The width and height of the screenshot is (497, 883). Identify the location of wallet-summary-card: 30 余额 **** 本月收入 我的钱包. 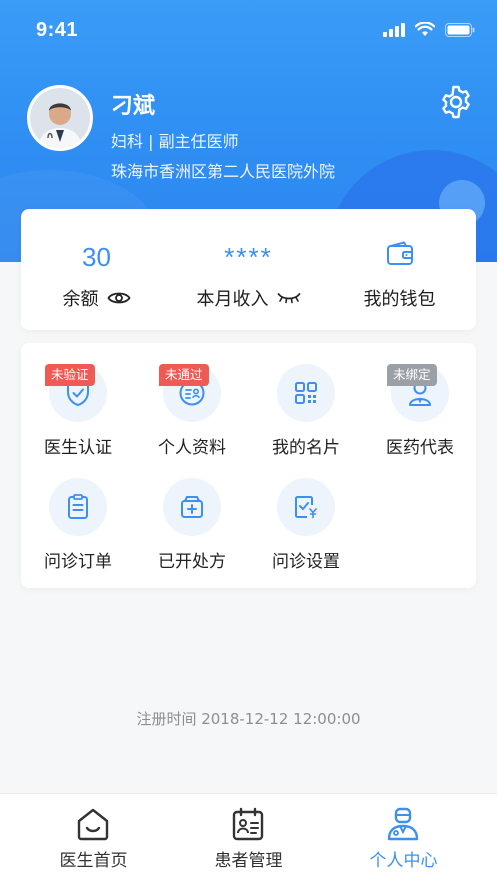
(248, 269).